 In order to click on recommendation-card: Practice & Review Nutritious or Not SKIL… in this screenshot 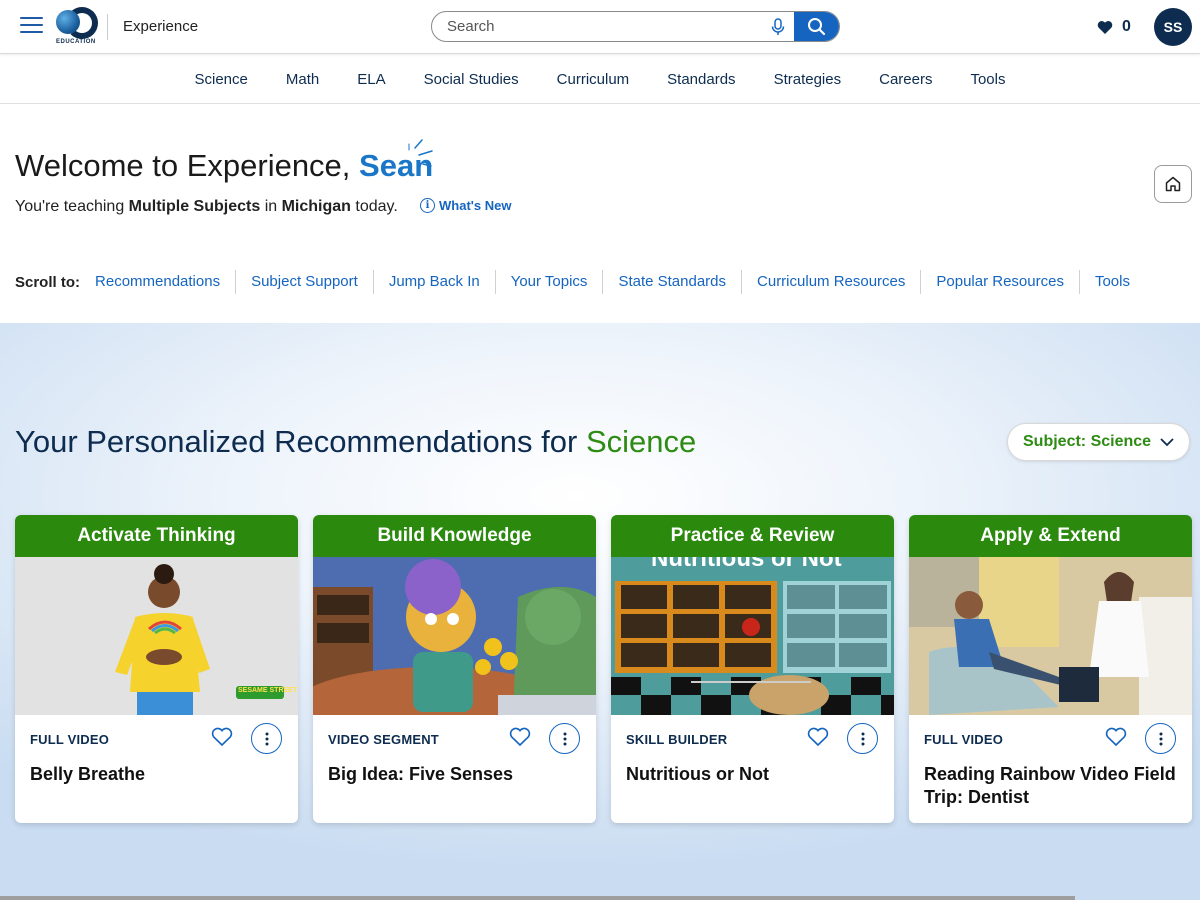, I will do `click(752, 669)`.